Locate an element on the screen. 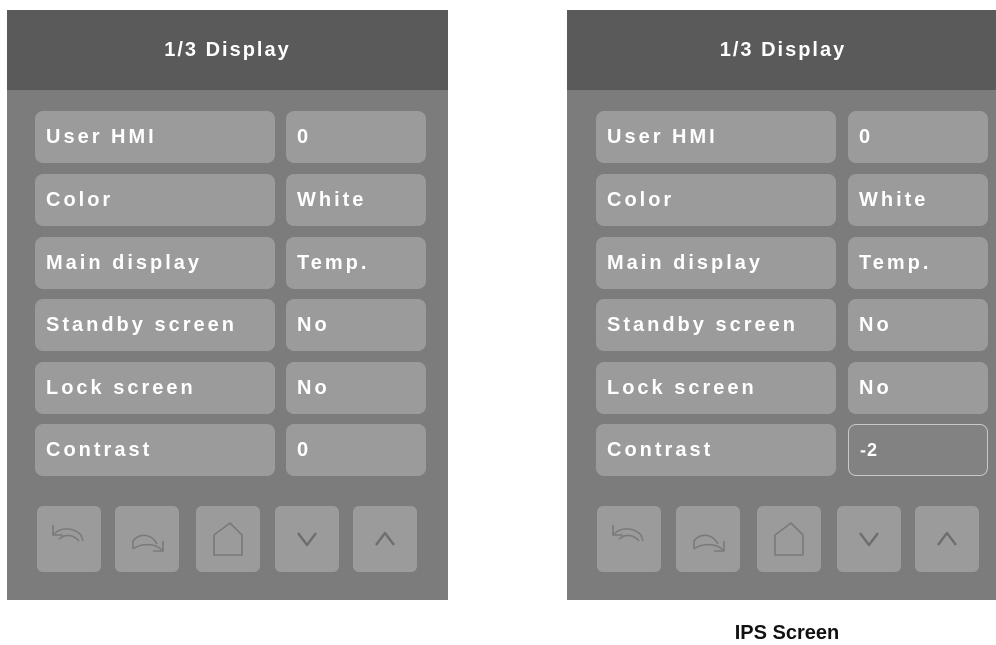 This screenshot has height=645, width=996. settings-row-contrast: Contrast 0 is located at coordinates (227, 450).